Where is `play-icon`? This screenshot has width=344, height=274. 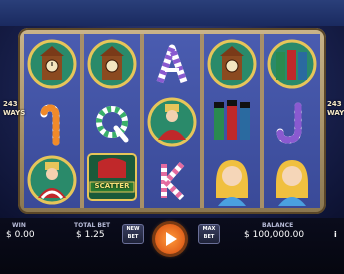 play-icon is located at coordinates (171, 239).